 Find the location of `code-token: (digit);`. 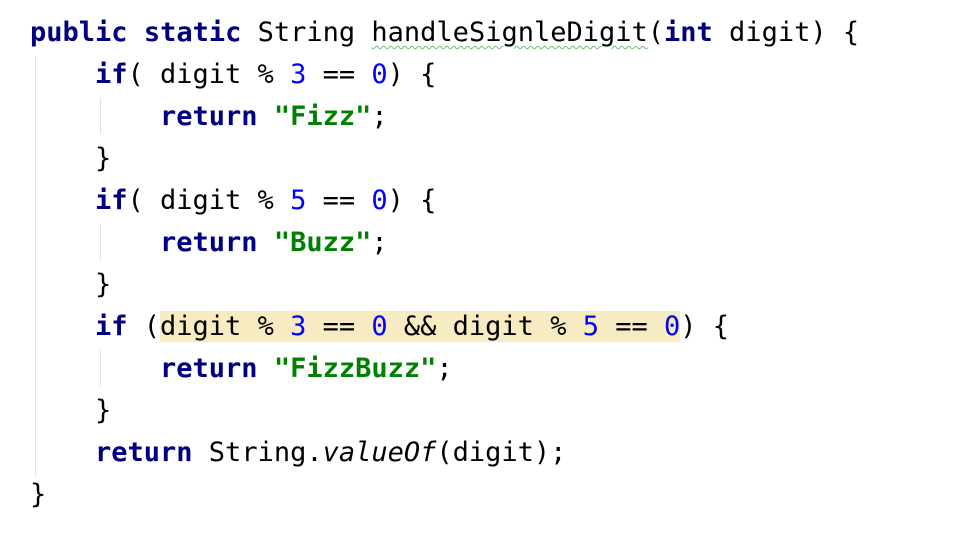

code-token: (digit); is located at coordinates (501, 452).